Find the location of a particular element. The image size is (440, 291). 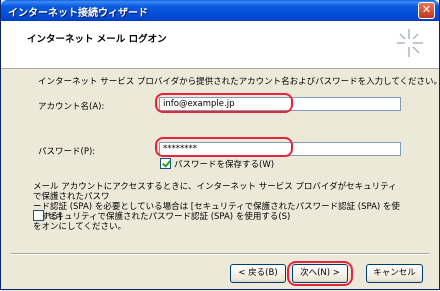

save-password-accel: (W) is located at coordinates (267, 165).